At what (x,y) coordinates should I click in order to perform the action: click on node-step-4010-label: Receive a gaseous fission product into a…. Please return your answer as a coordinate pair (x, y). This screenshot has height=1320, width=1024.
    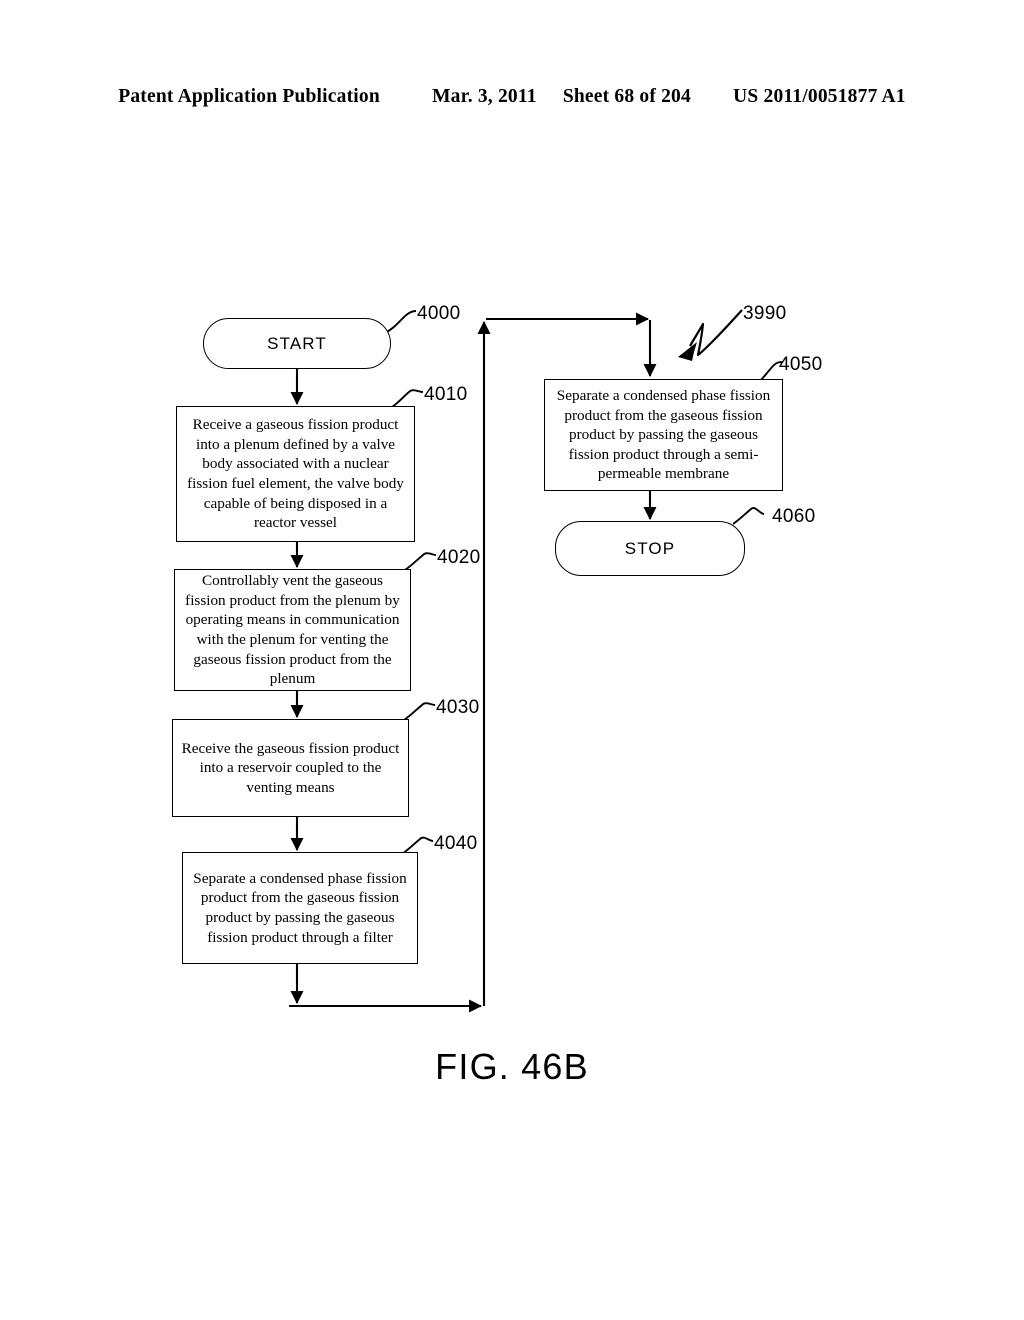
    Looking at the image, I should click on (295, 474).